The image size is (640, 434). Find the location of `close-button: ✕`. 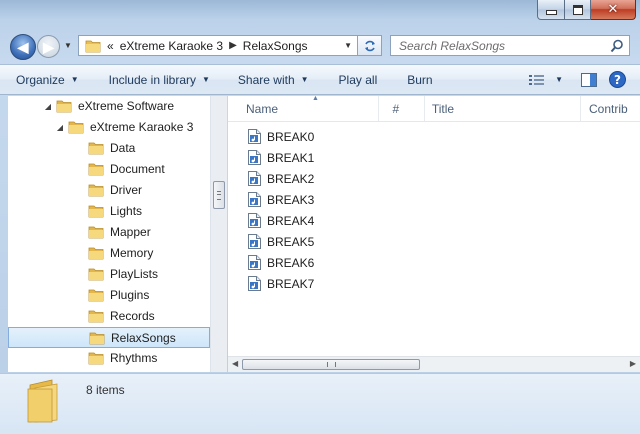

close-button: ✕ is located at coordinates (613, 10).